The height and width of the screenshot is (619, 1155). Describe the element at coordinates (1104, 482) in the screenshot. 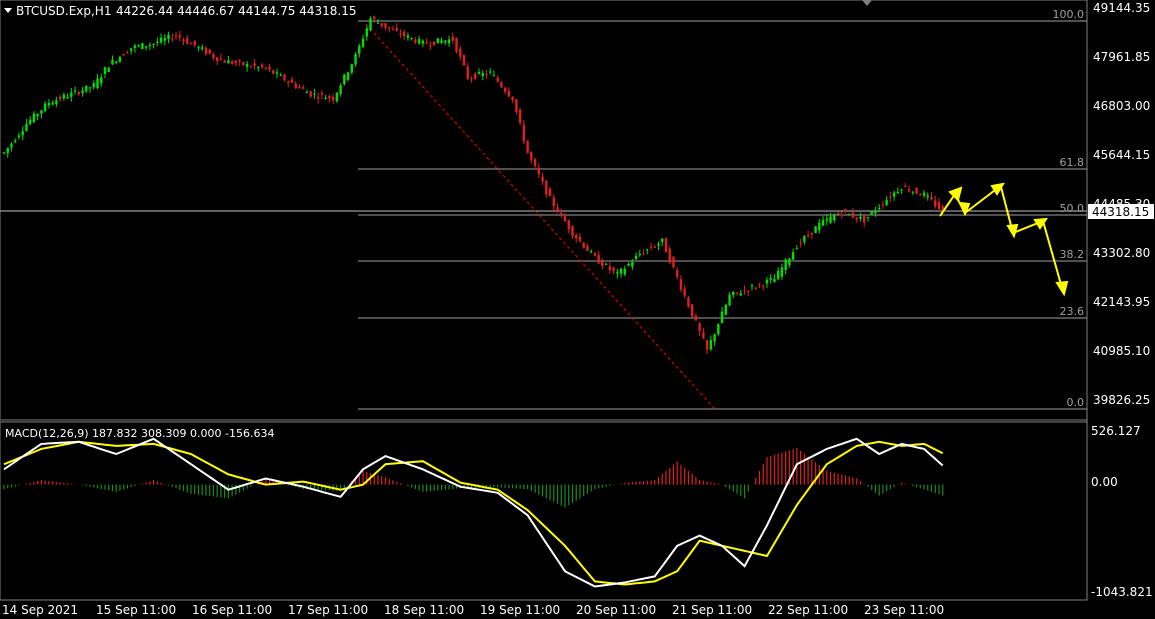

I see `macd-tick: 0.00` at that location.